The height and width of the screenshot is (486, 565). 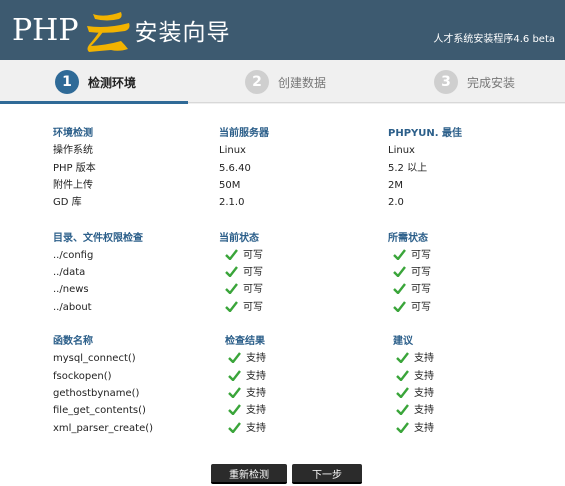 What do you see at coordinates (103, 428) in the screenshot?
I see `func-name: xml_parser_create()` at bounding box center [103, 428].